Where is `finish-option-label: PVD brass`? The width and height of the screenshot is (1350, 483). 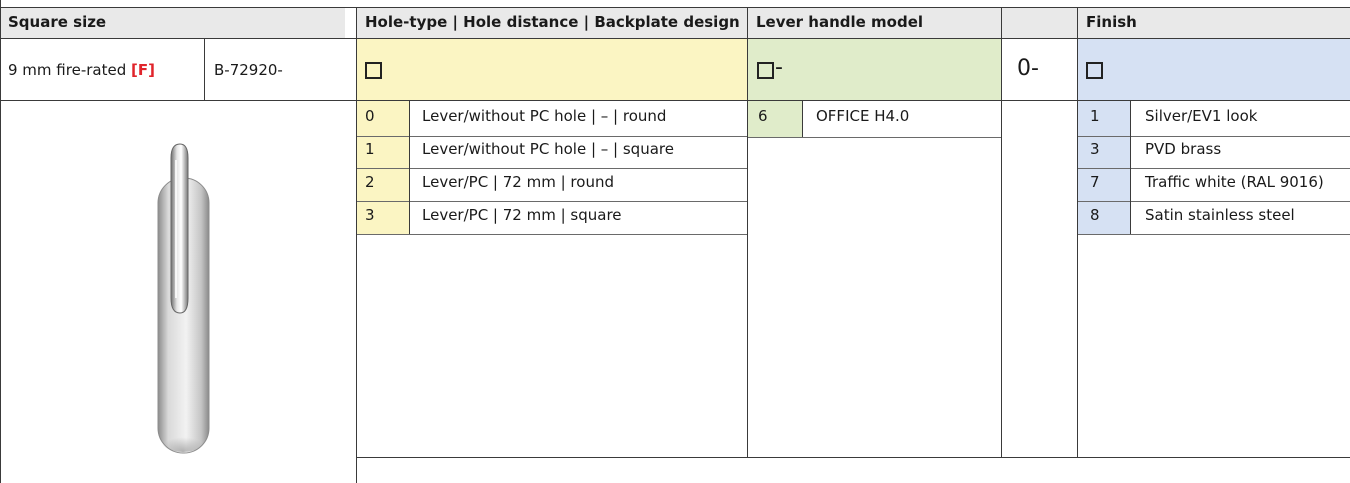
finish-option-label: PVD brass is located at coordinates (1183, 149).